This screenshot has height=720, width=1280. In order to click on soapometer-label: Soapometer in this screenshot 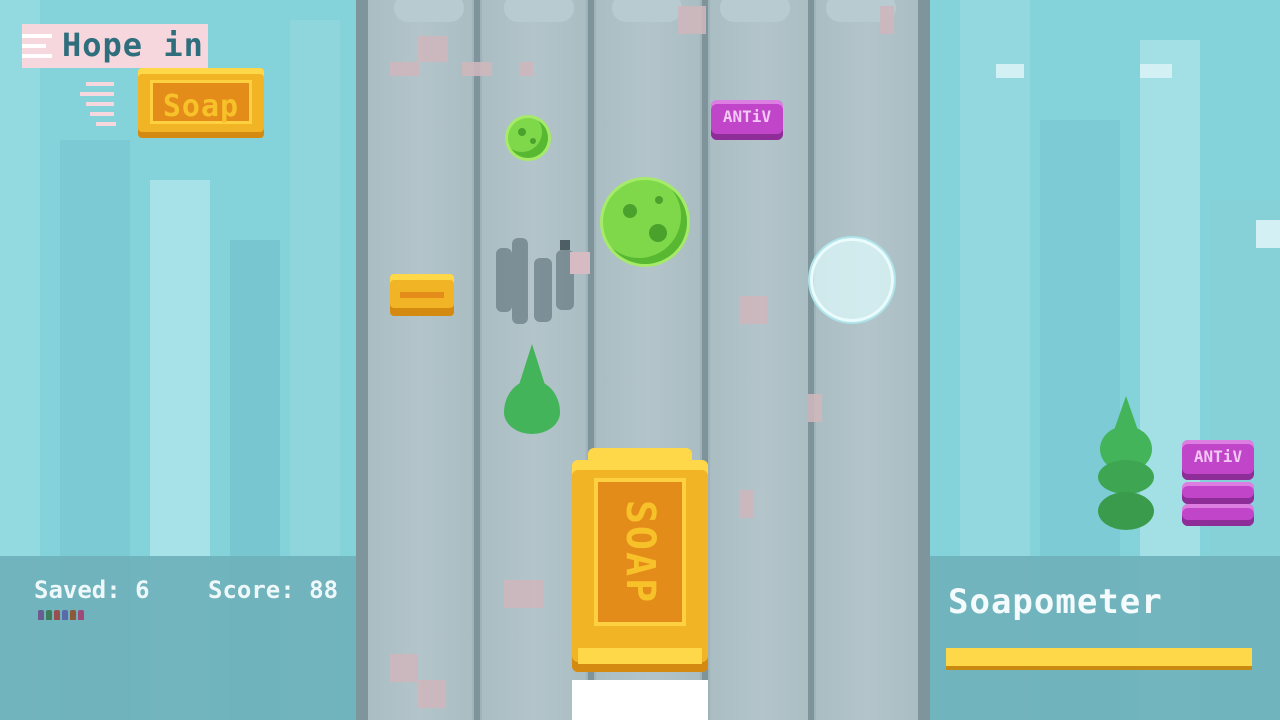, I will do `click(1055, 602)`.